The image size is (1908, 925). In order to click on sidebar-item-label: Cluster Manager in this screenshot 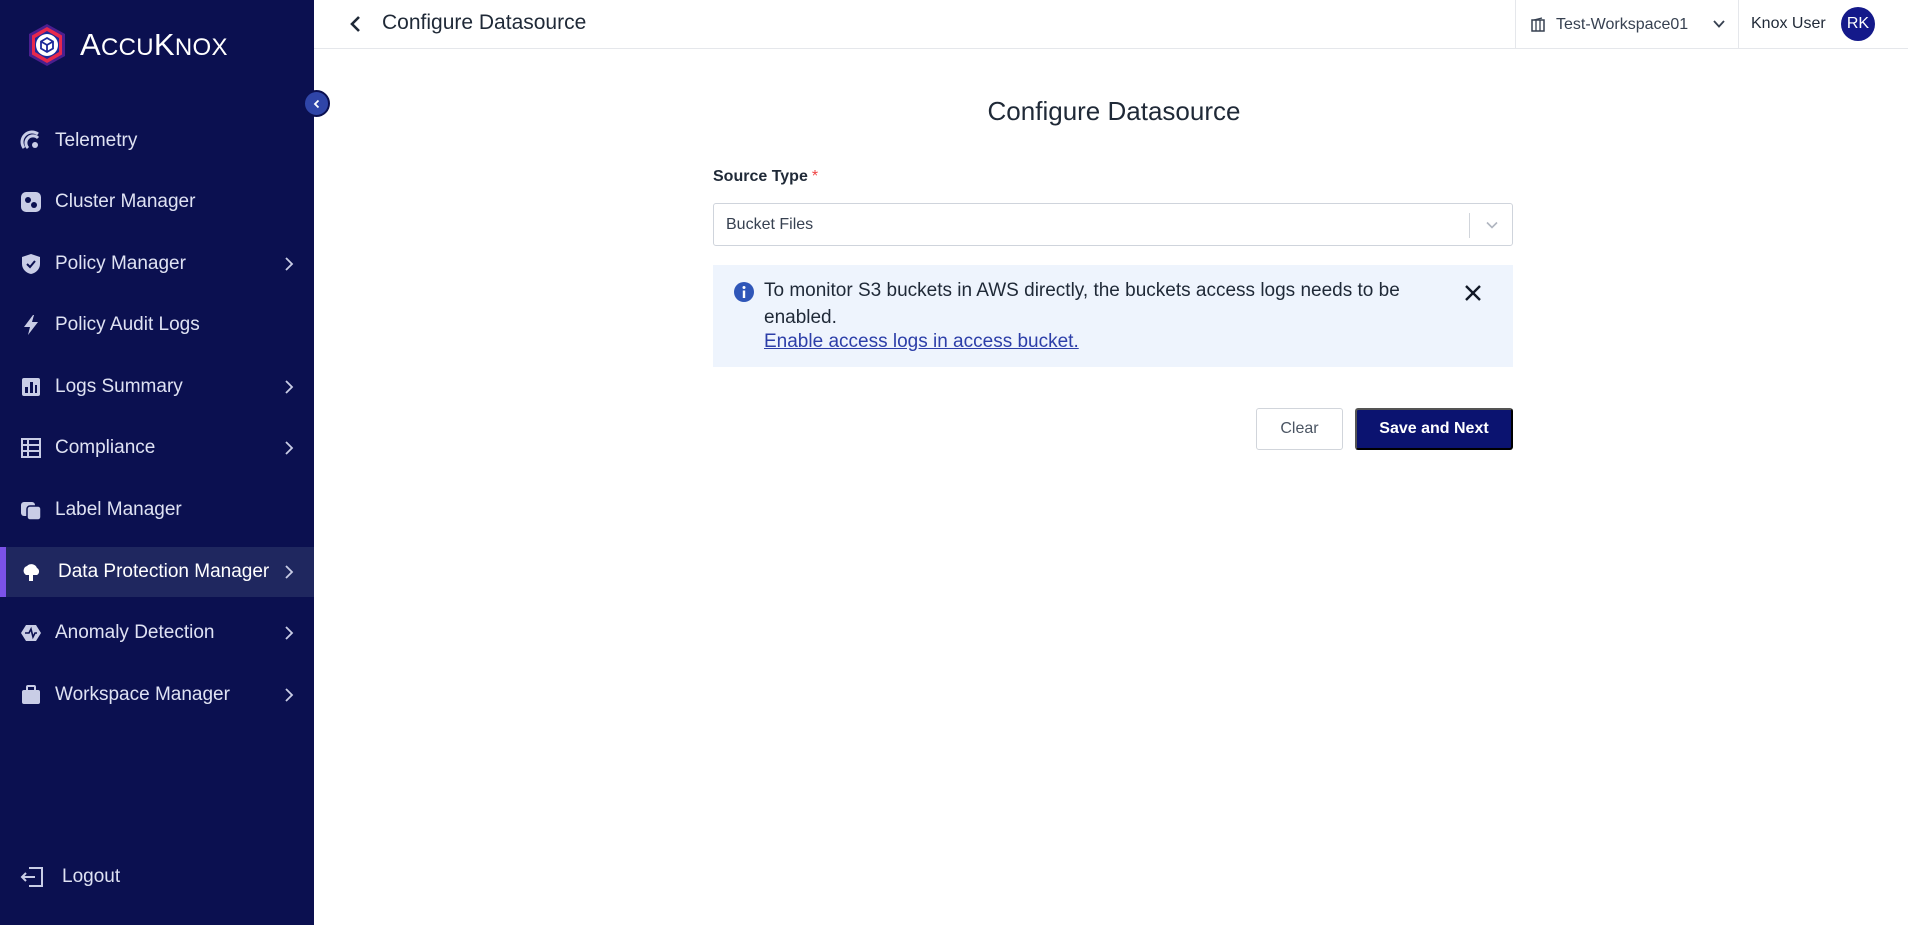, I will do `click(125, 202)`.